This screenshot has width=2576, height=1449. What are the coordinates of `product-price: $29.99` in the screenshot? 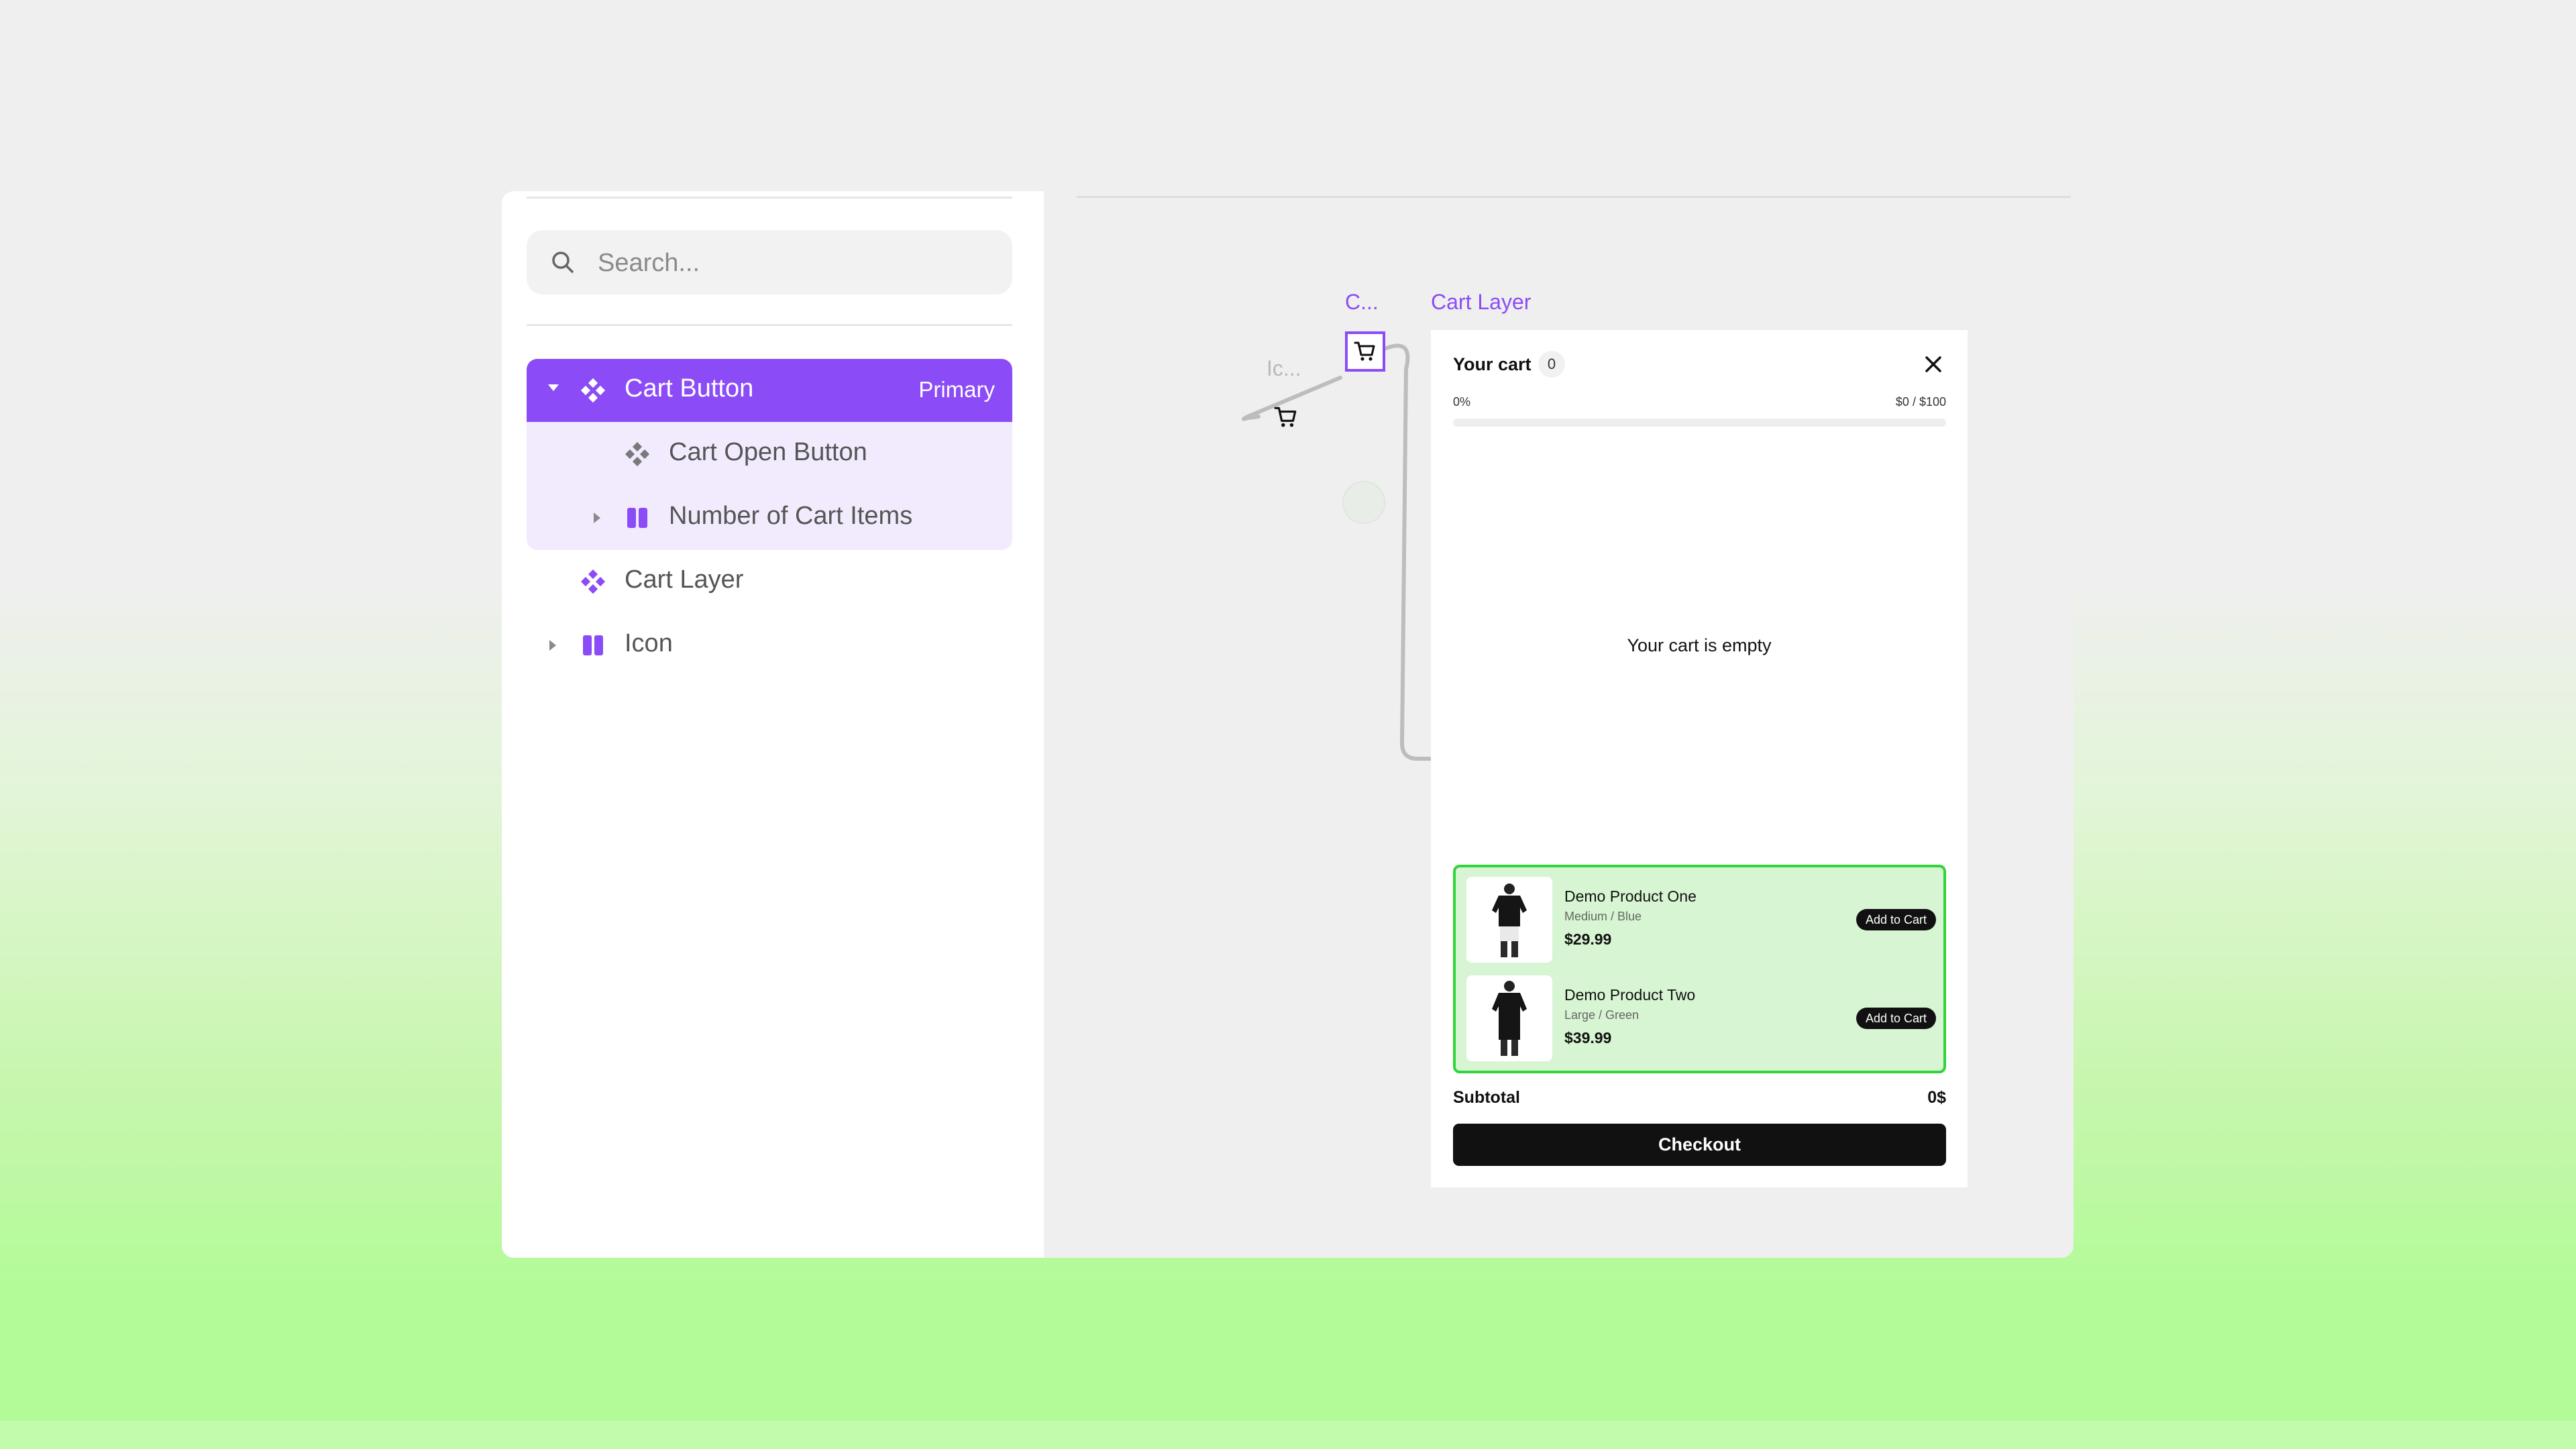 It's located at (1588, 939).